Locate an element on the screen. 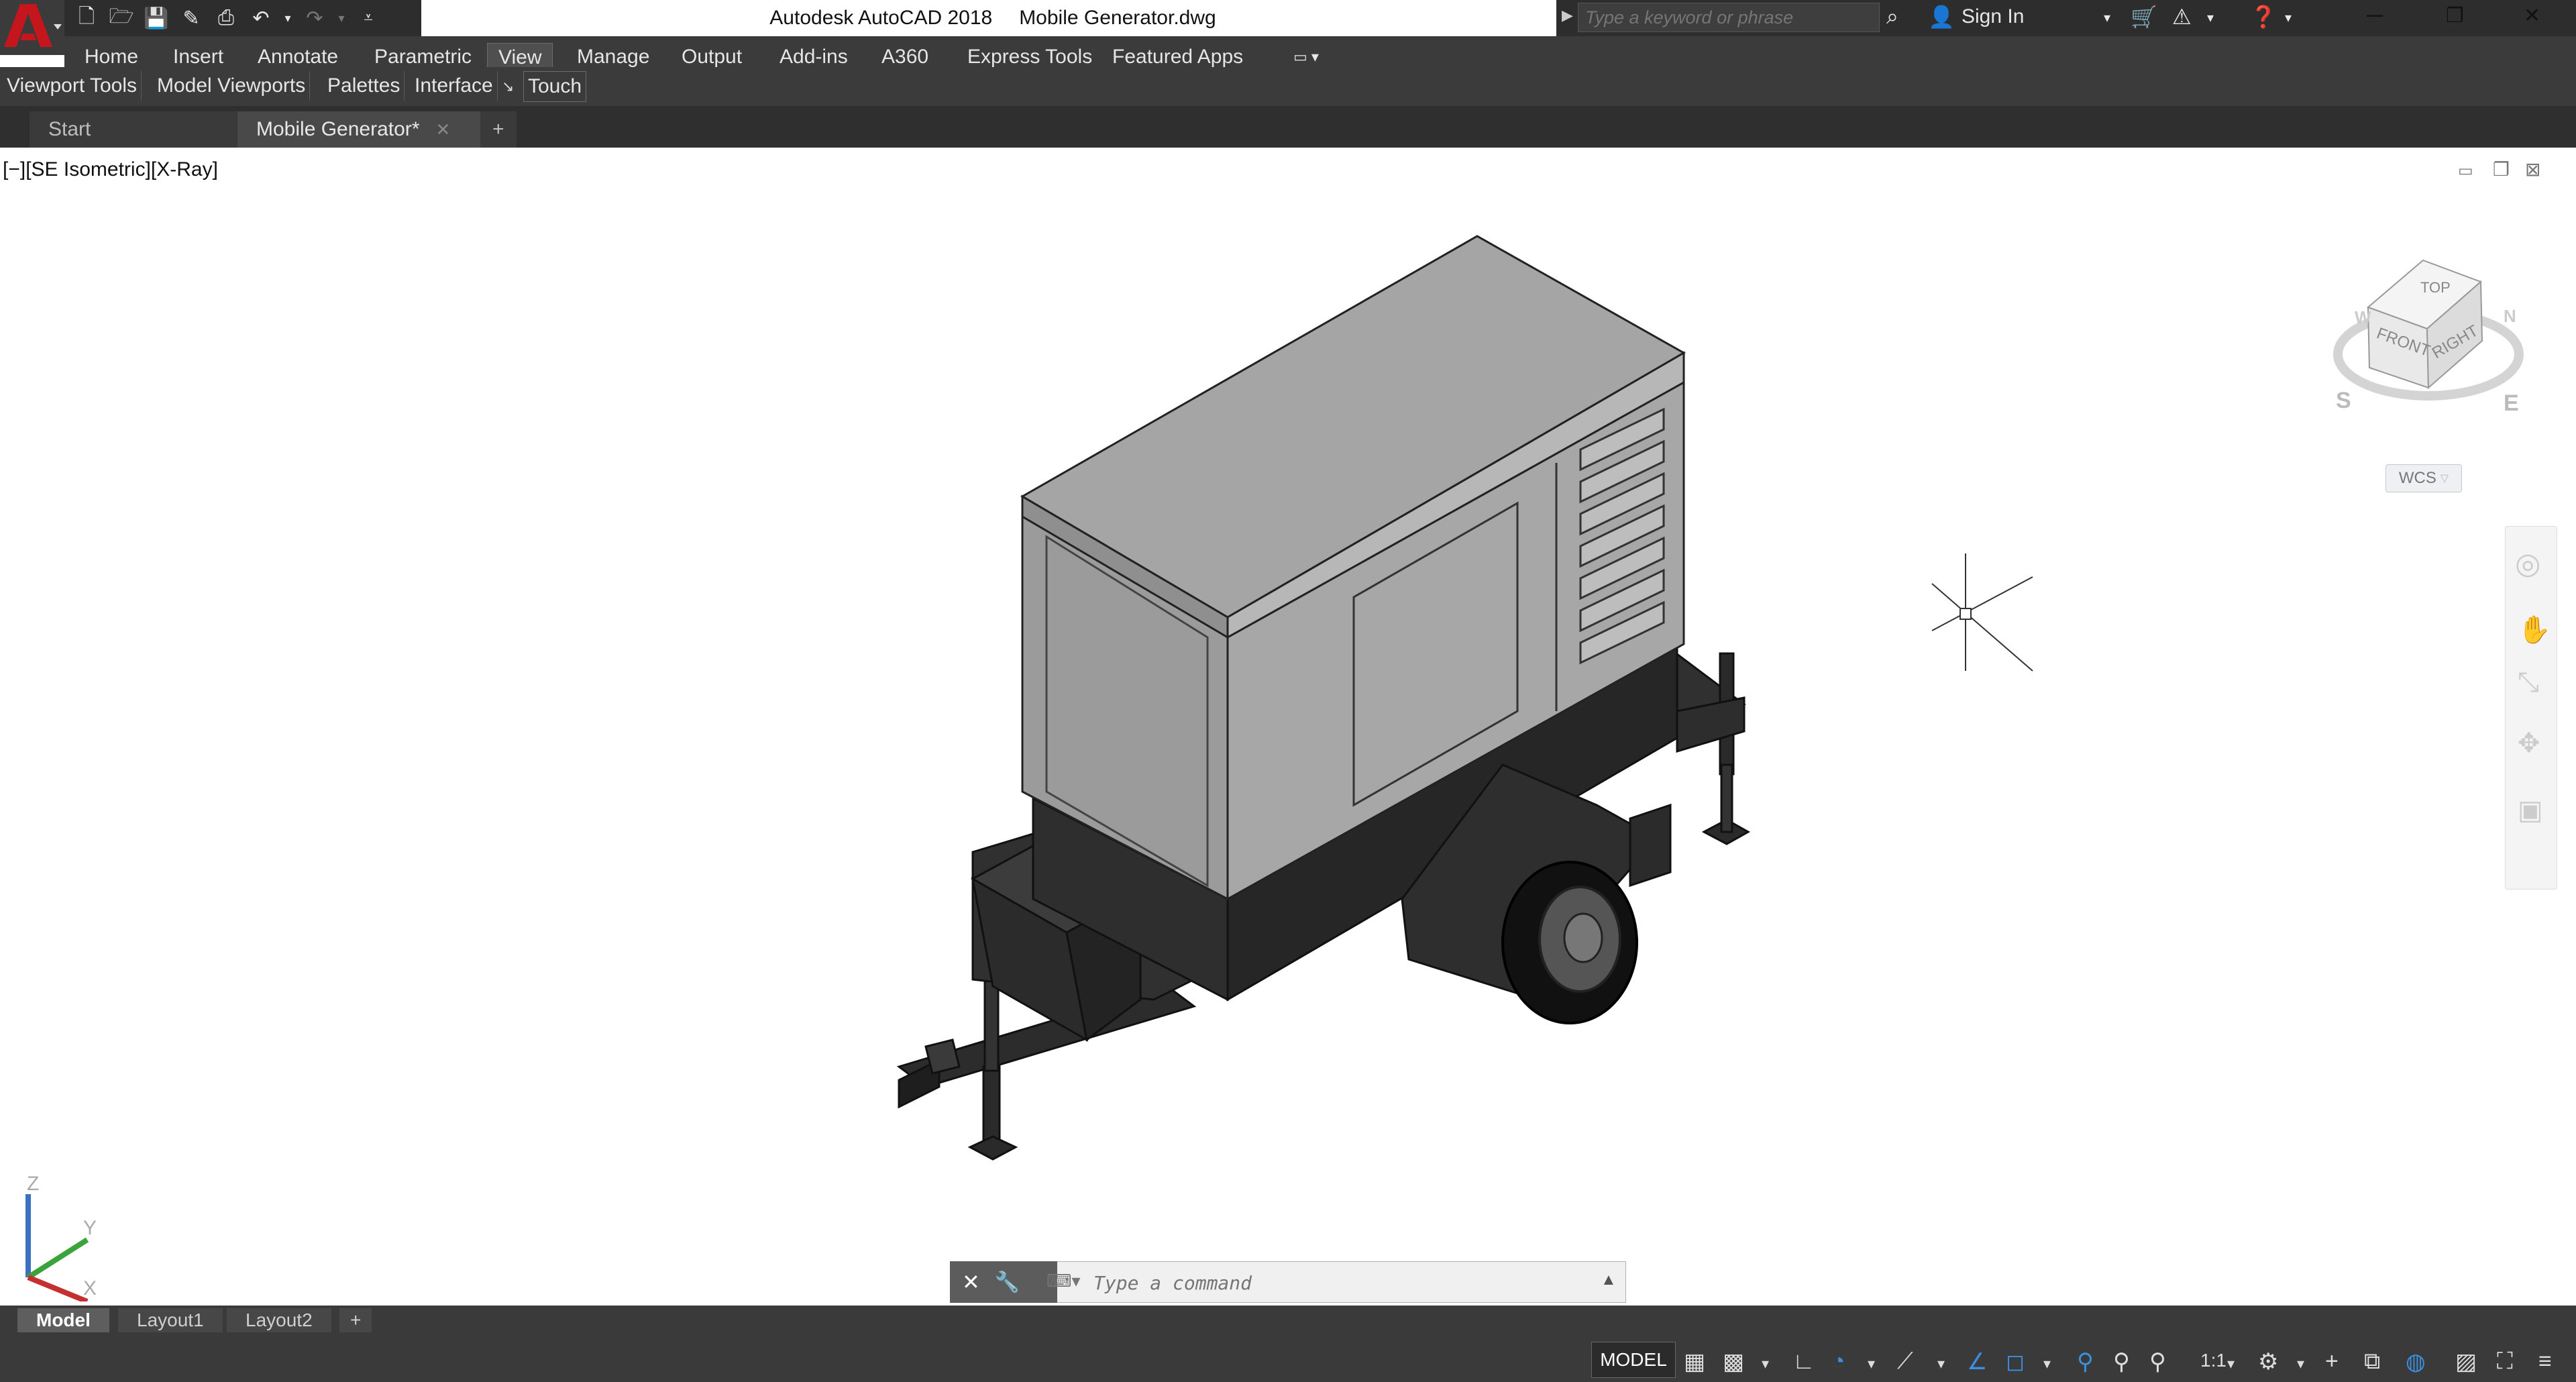 The width and height of the screenshot is (2576, 1382). annotation-scale-icon: ⚲ is located at coordinates (2157, 1361).